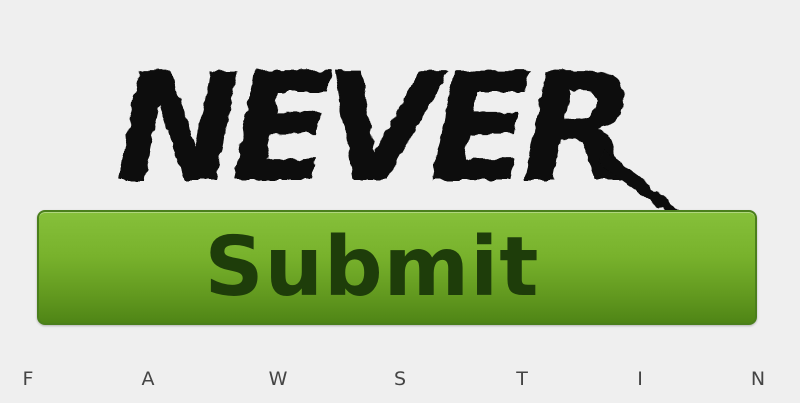 The image size is (800, 403). I want to click on footer-letter: F, so click(28, 379).